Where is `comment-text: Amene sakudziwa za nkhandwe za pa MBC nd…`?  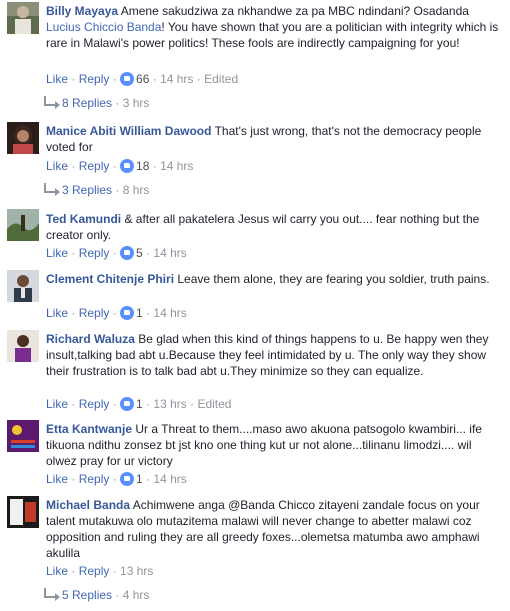
comment-text: Amene sakudziwa za nkhandwe za pa MBC nd… is located at coordinates (293, 11).